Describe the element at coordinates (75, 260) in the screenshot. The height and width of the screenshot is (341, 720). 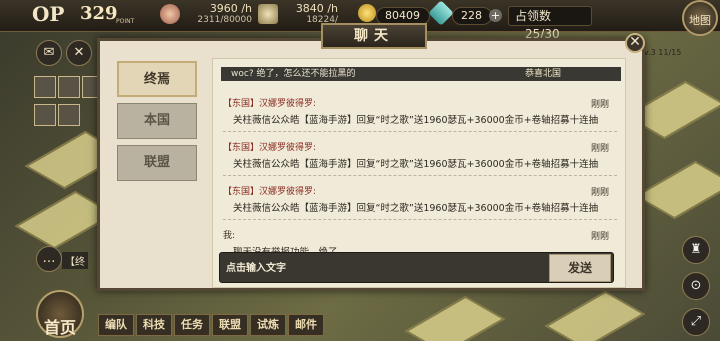
I see `chat-preview: 【终` at that location.